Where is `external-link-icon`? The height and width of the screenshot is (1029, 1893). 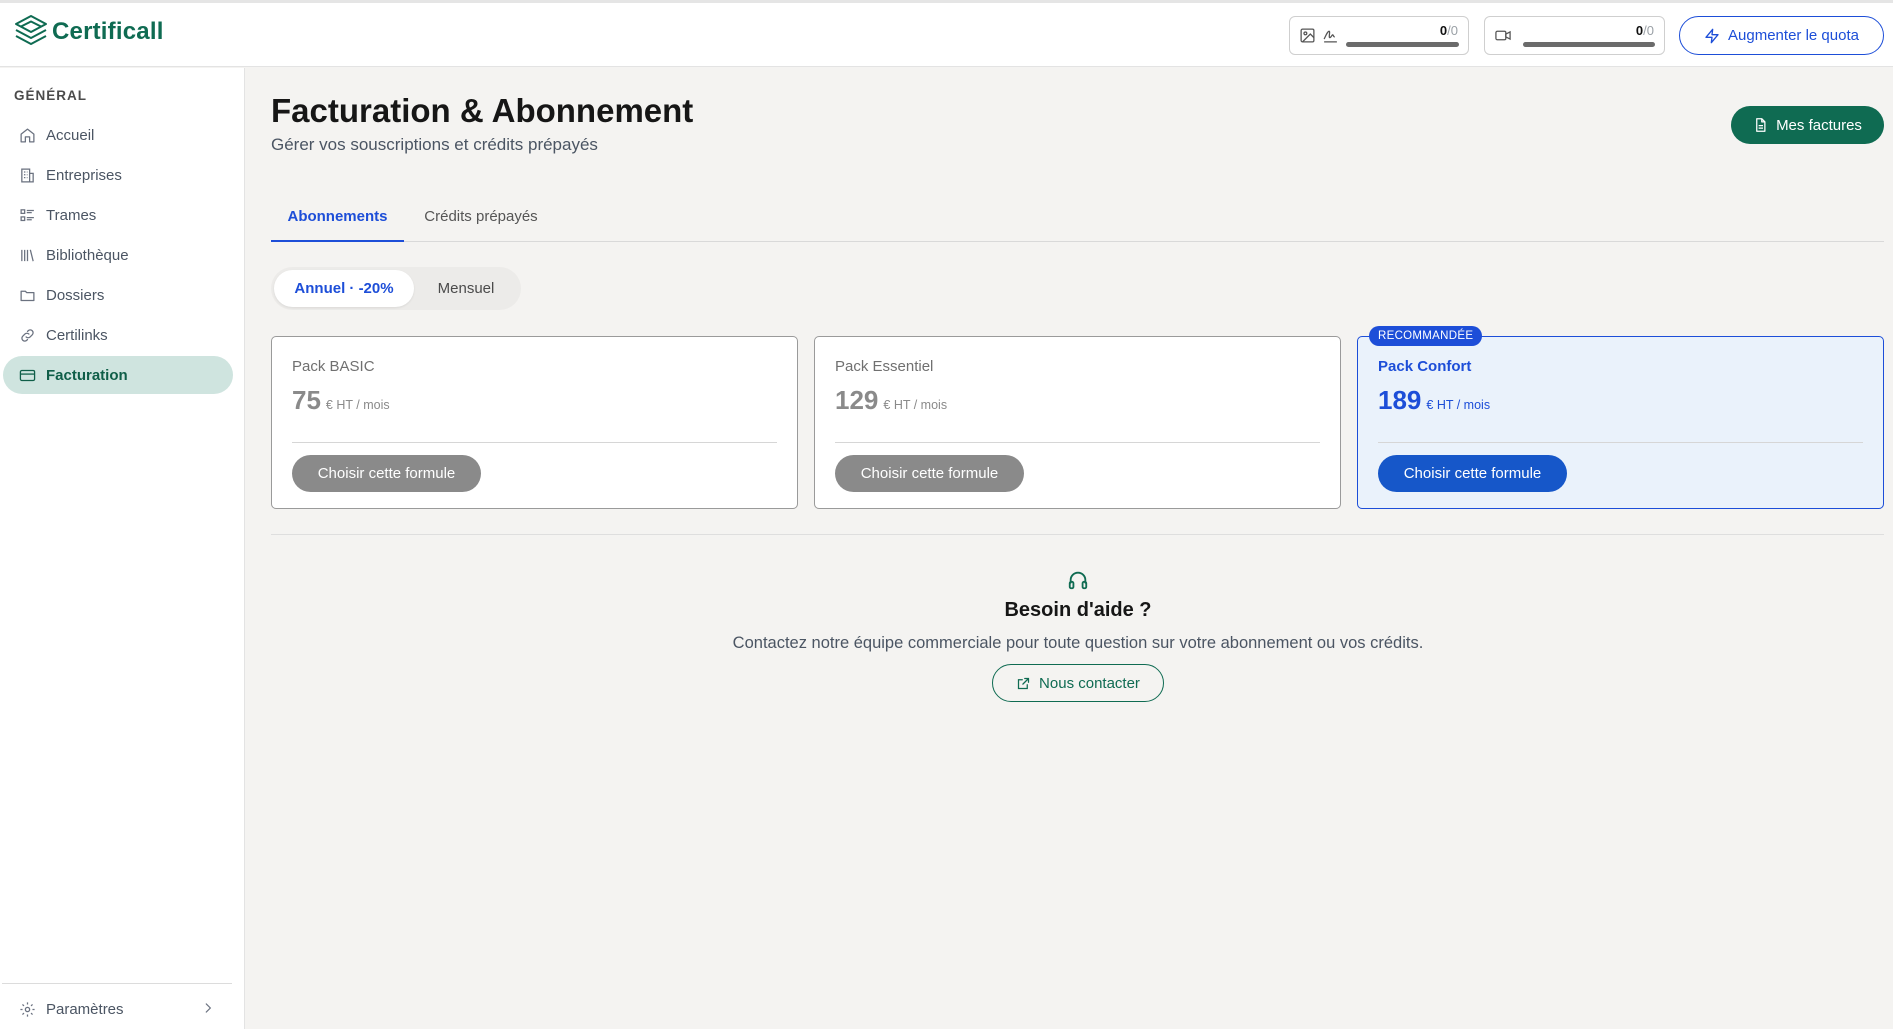 external-link-icon is located at coordinates (1023, 683).